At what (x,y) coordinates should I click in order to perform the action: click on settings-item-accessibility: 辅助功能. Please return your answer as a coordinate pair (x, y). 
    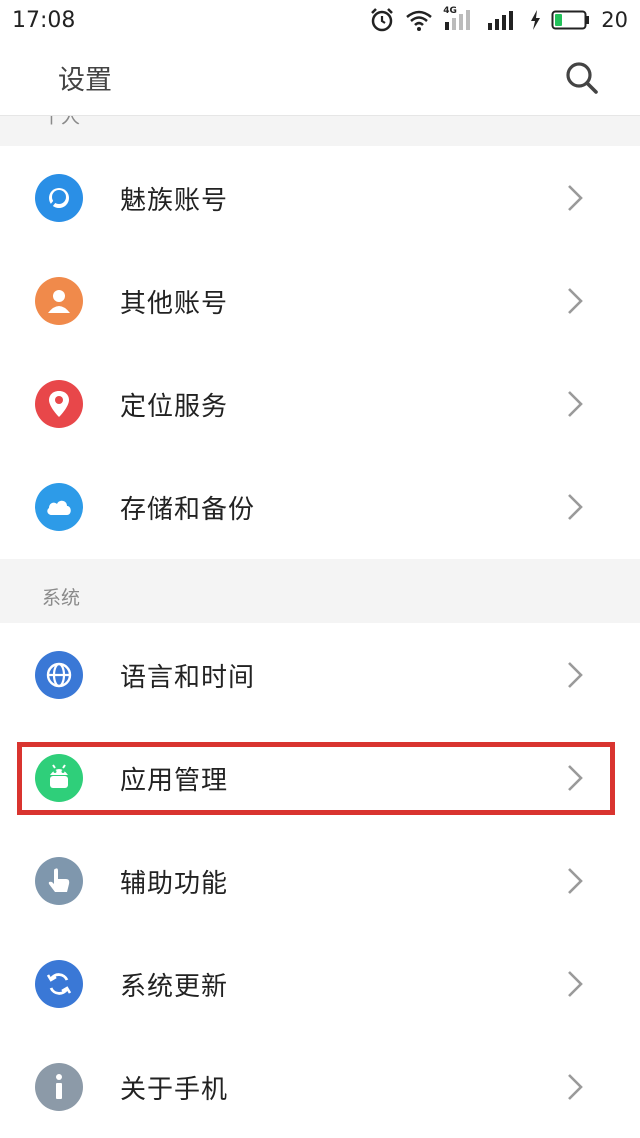
    Looking at the image, I should click on (320, 880).